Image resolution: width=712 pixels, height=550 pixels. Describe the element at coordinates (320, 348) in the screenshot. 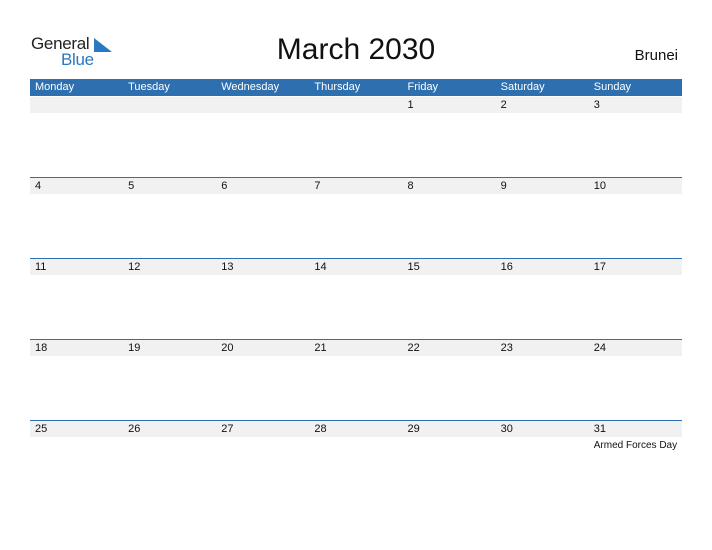

I see `day-number: 21` at that location.